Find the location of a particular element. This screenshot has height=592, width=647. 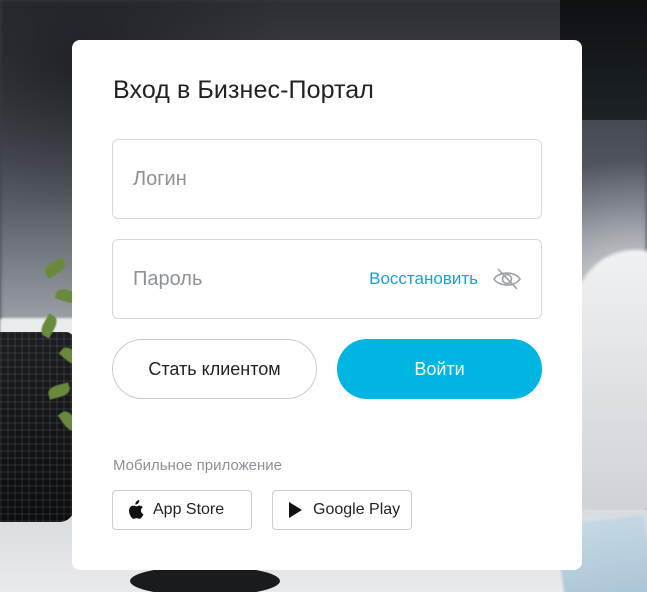

mobile-app-label: Мобильное приложение is located at coordinates (197, 465).